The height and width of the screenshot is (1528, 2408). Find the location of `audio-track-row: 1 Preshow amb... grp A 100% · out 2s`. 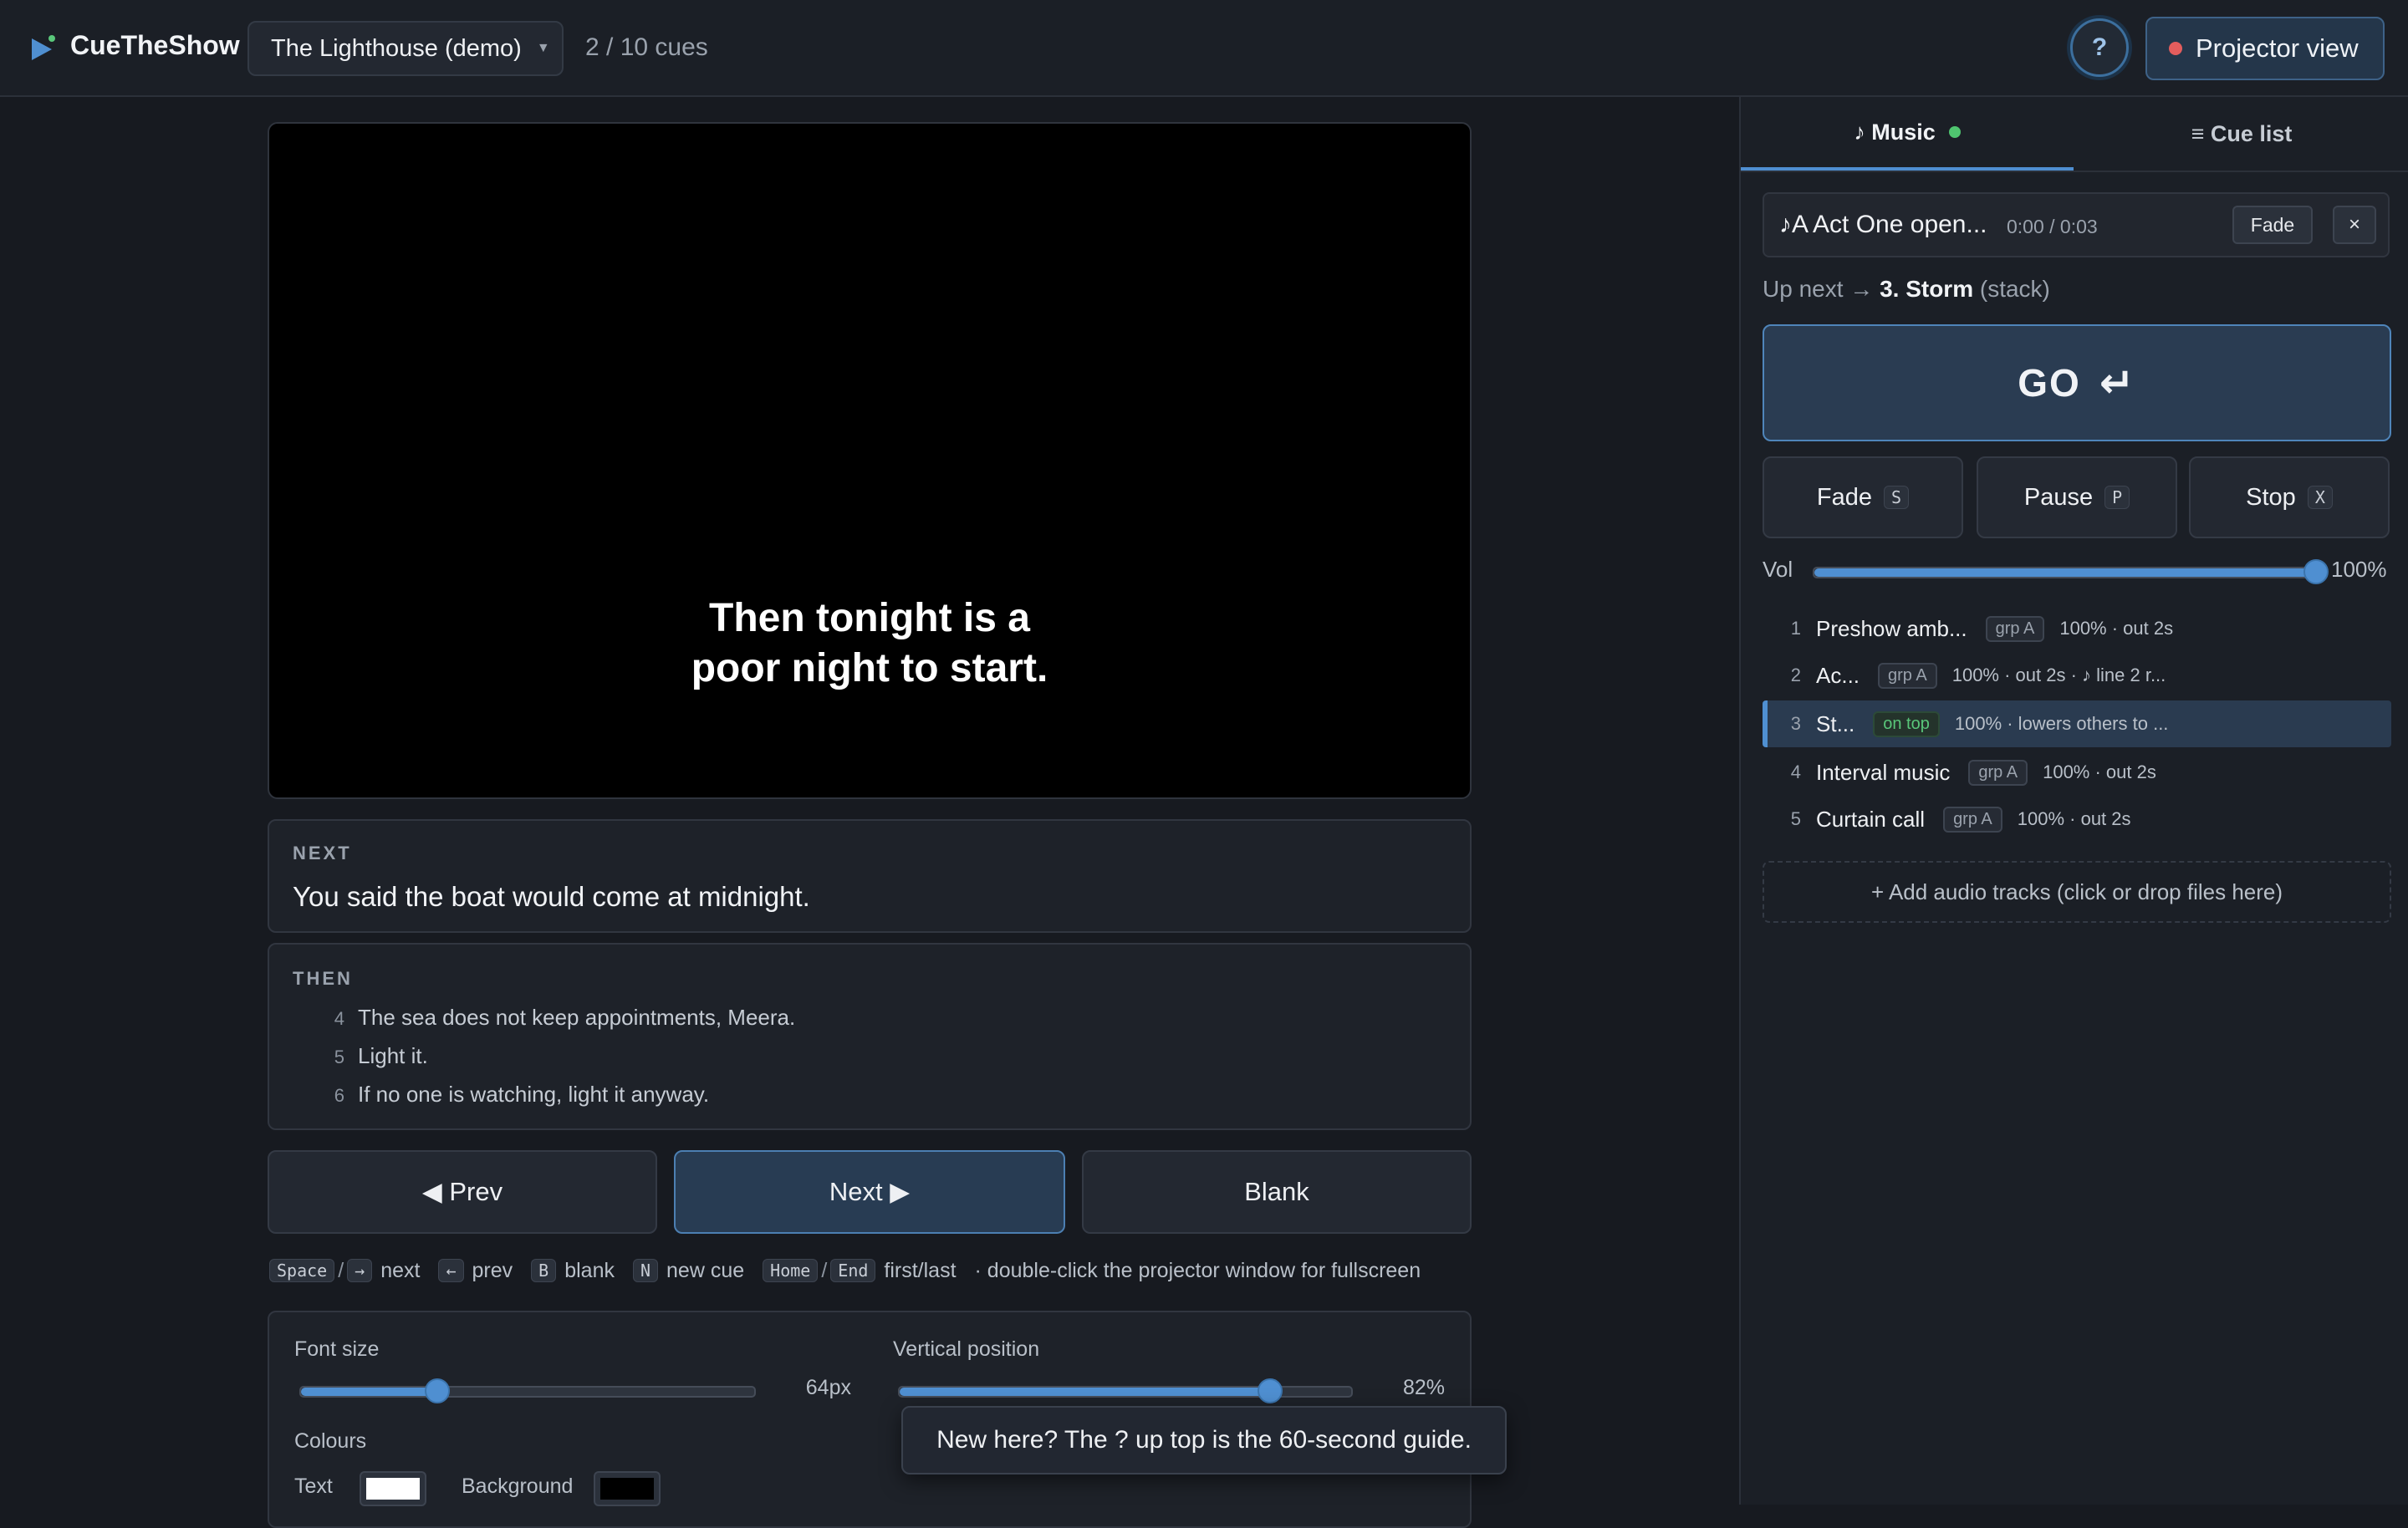

audio-track-row: 1 Preshow amb... grp A 100% · out 2s is located at coordinates (2077, 628).